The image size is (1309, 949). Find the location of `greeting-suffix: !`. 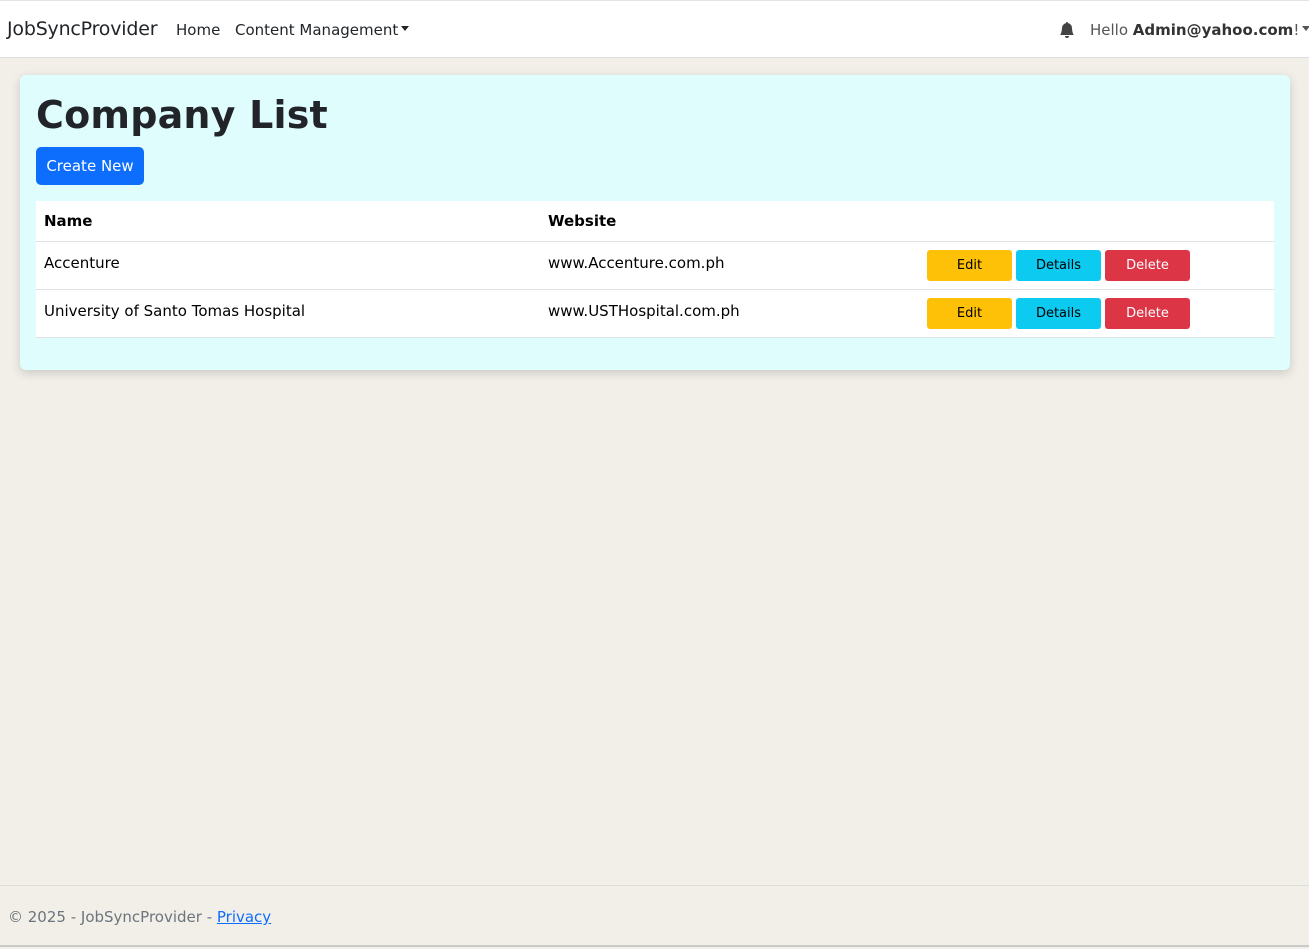

greeting-suffix: ! is located at coordinates (1296, 30).